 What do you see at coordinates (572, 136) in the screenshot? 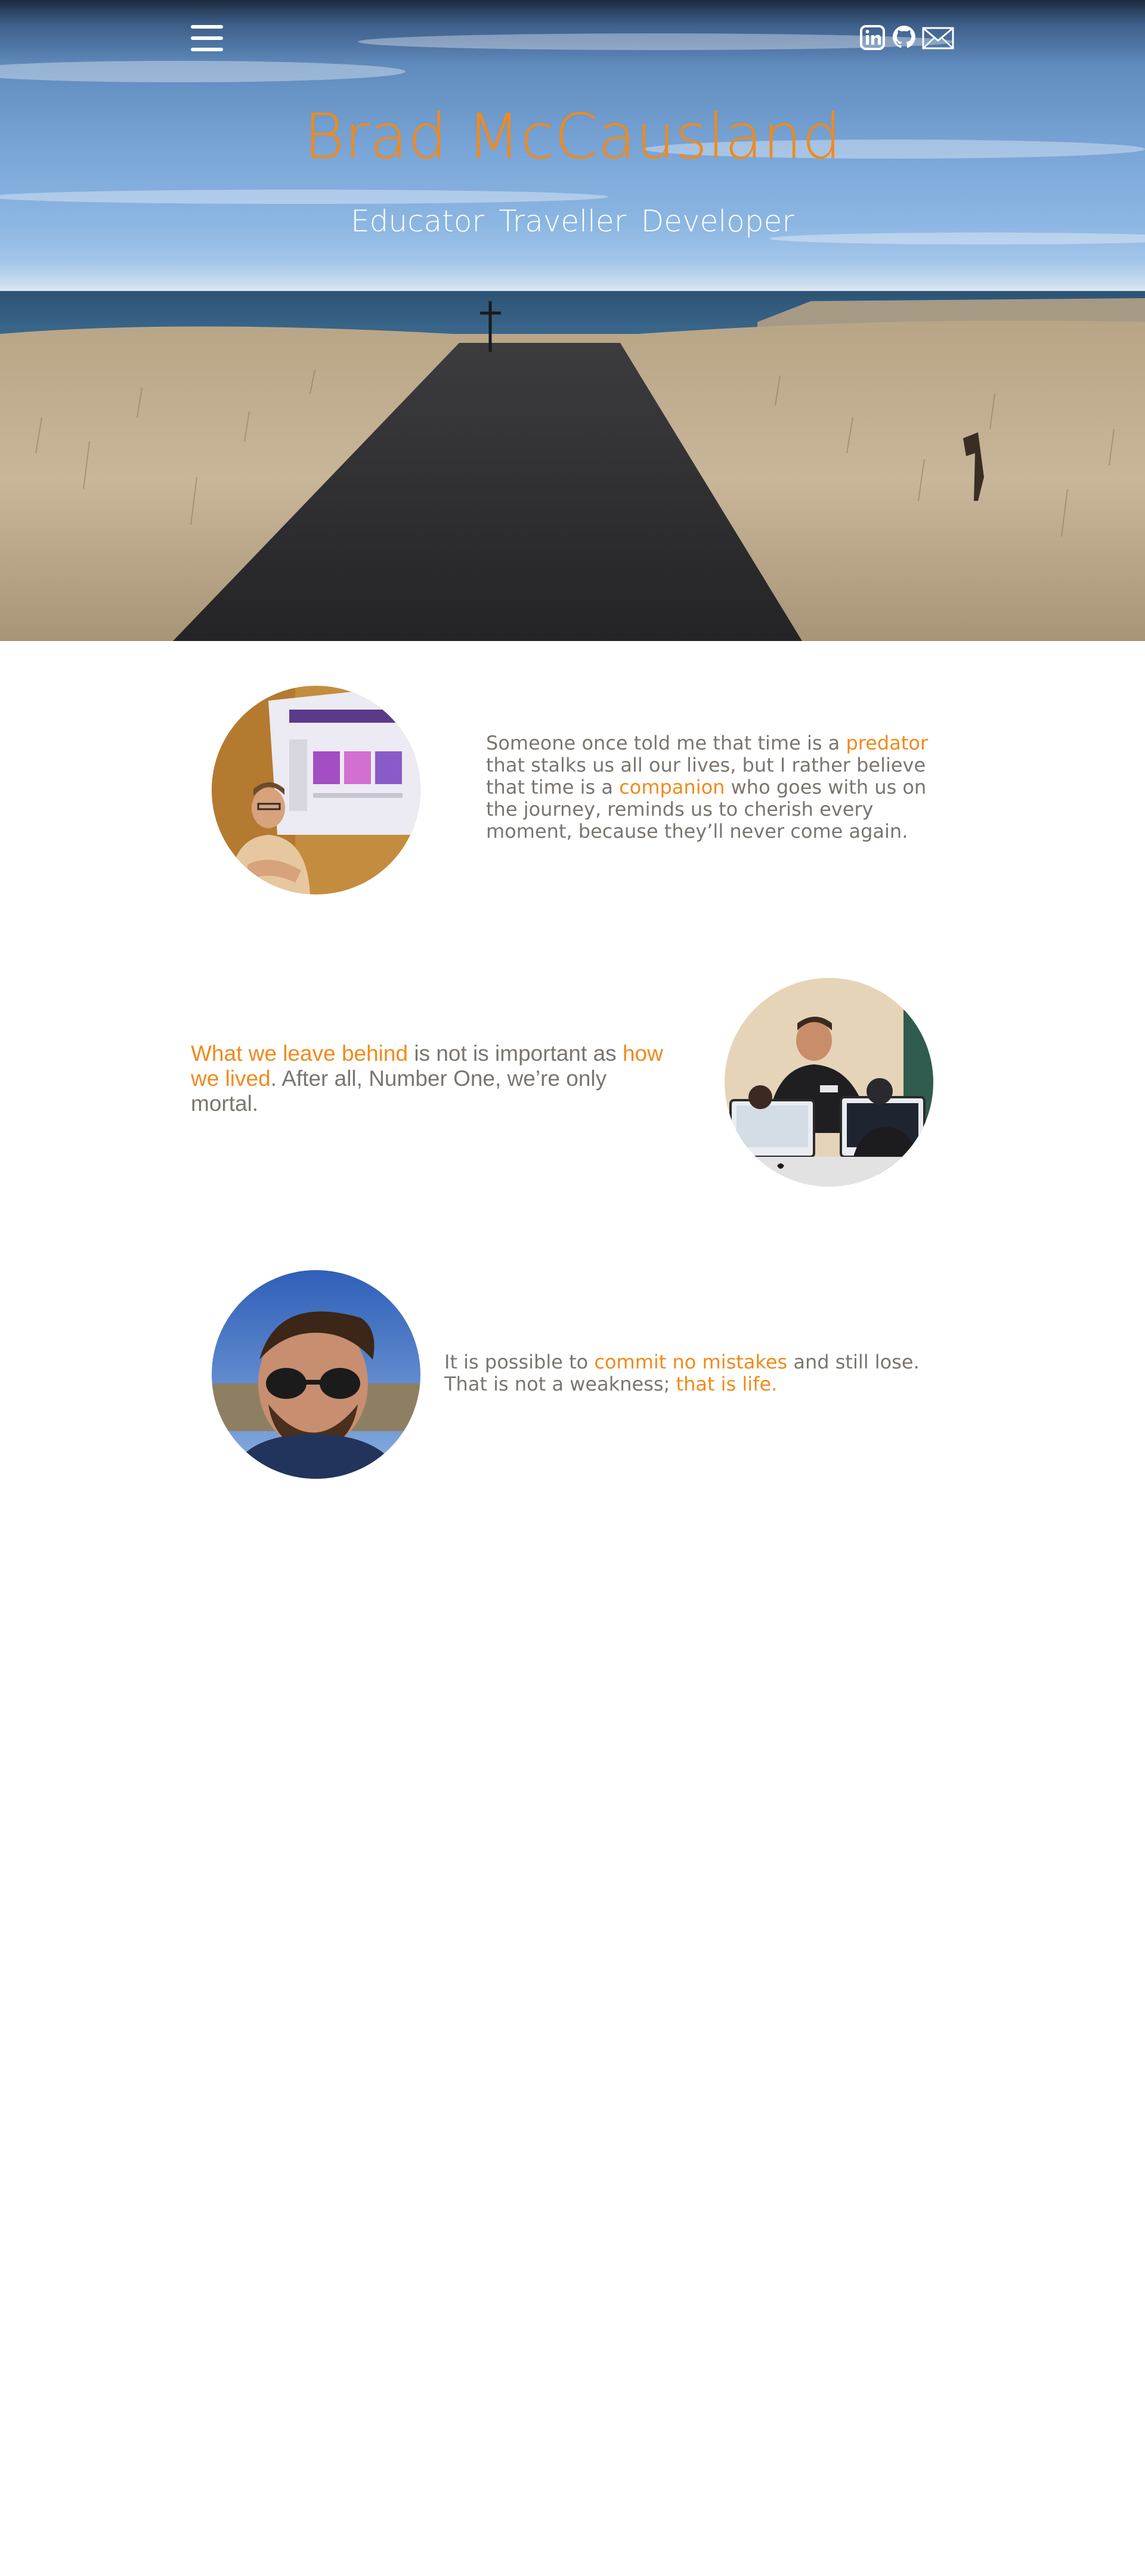
I see `site-title: Brad McCausland` at bounding box center [572, 136].